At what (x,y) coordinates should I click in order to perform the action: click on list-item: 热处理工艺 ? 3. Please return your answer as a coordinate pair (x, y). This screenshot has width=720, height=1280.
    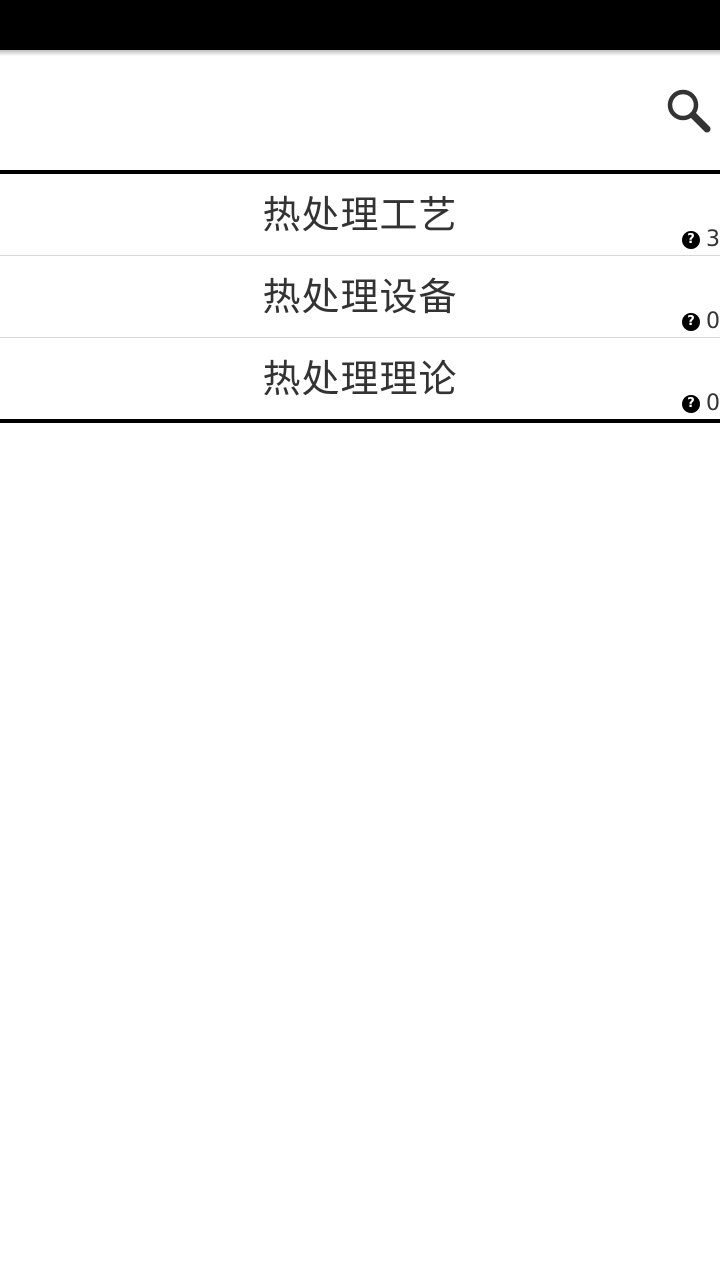
    Looking at the image, I should click on (360, 215).